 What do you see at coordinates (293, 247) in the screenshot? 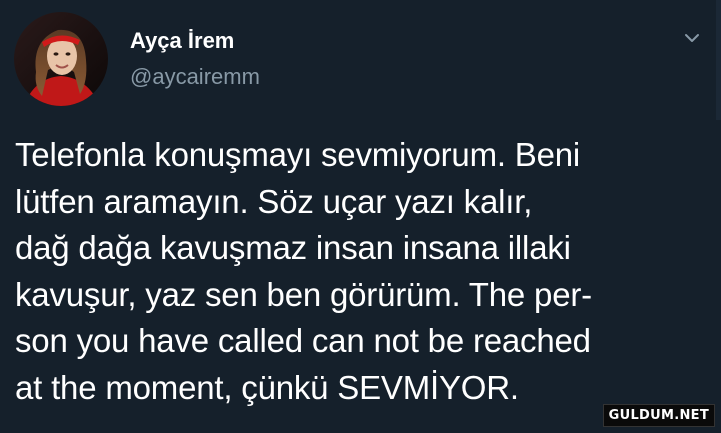
I see `tweet-text-line: dağ dağa kavuşmaz insan insana illaki` at bounding box center [293, 247].